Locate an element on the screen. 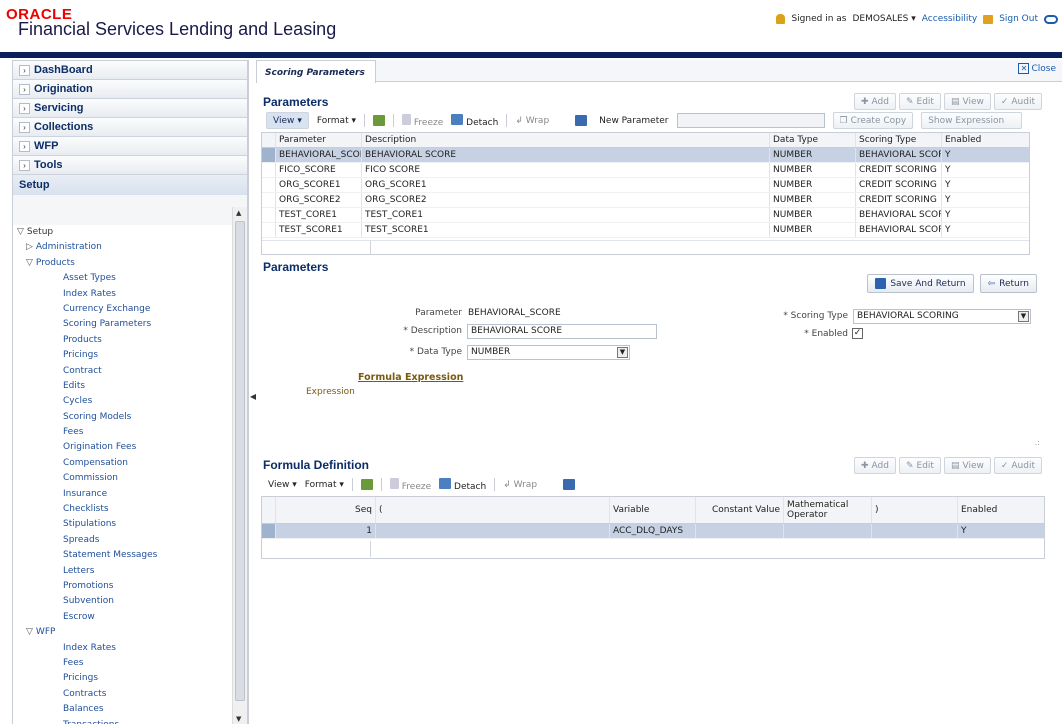 The height and width of the screenshot is (724, 1062). tree-item: Insurance is located at coordinates (122, 494).